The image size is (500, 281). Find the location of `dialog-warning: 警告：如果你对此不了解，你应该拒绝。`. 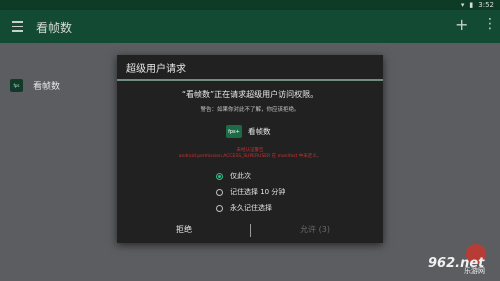

dialog-warning: 警告：如果你对此不了解，你应该拒绝。 is located at coordinates (250, 110).